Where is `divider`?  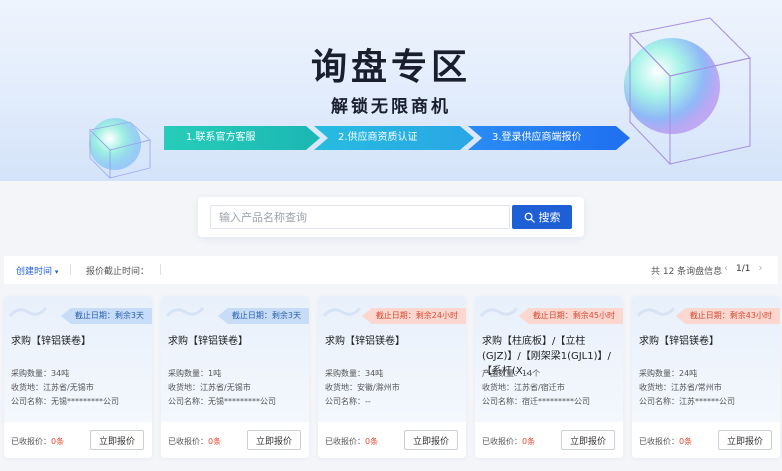
divider is located at coordinates (160, 269).